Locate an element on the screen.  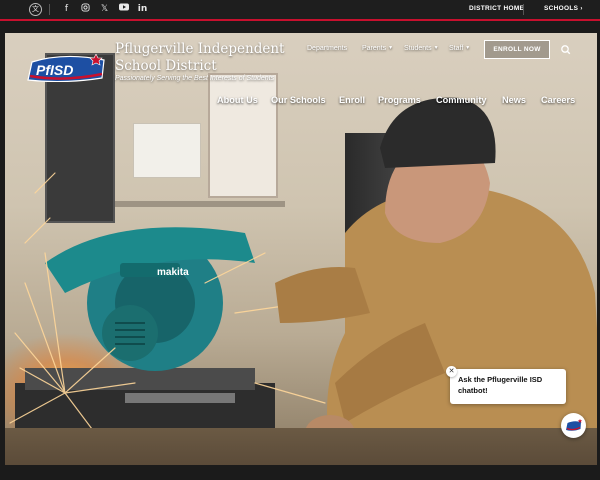
chatbot-prompt: Ask the Pflugerville ISD chatbot! is located at coordinates (508, 386).